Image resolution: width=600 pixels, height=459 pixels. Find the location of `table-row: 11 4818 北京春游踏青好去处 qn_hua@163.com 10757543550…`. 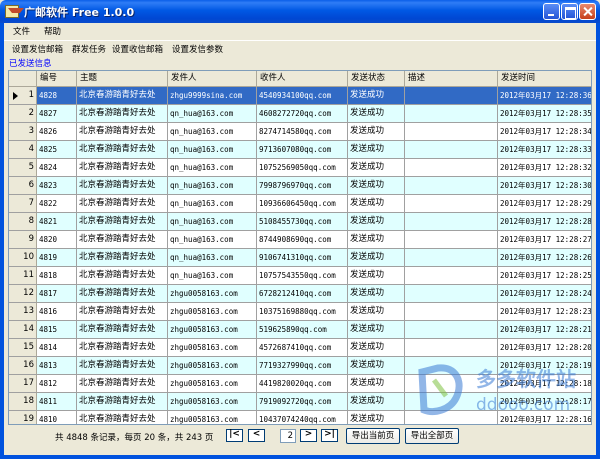

table-row: 11 4818 北京春游踏青好去处 qn_hua@163.com 10757543550… is located at coordinates (300, 276).